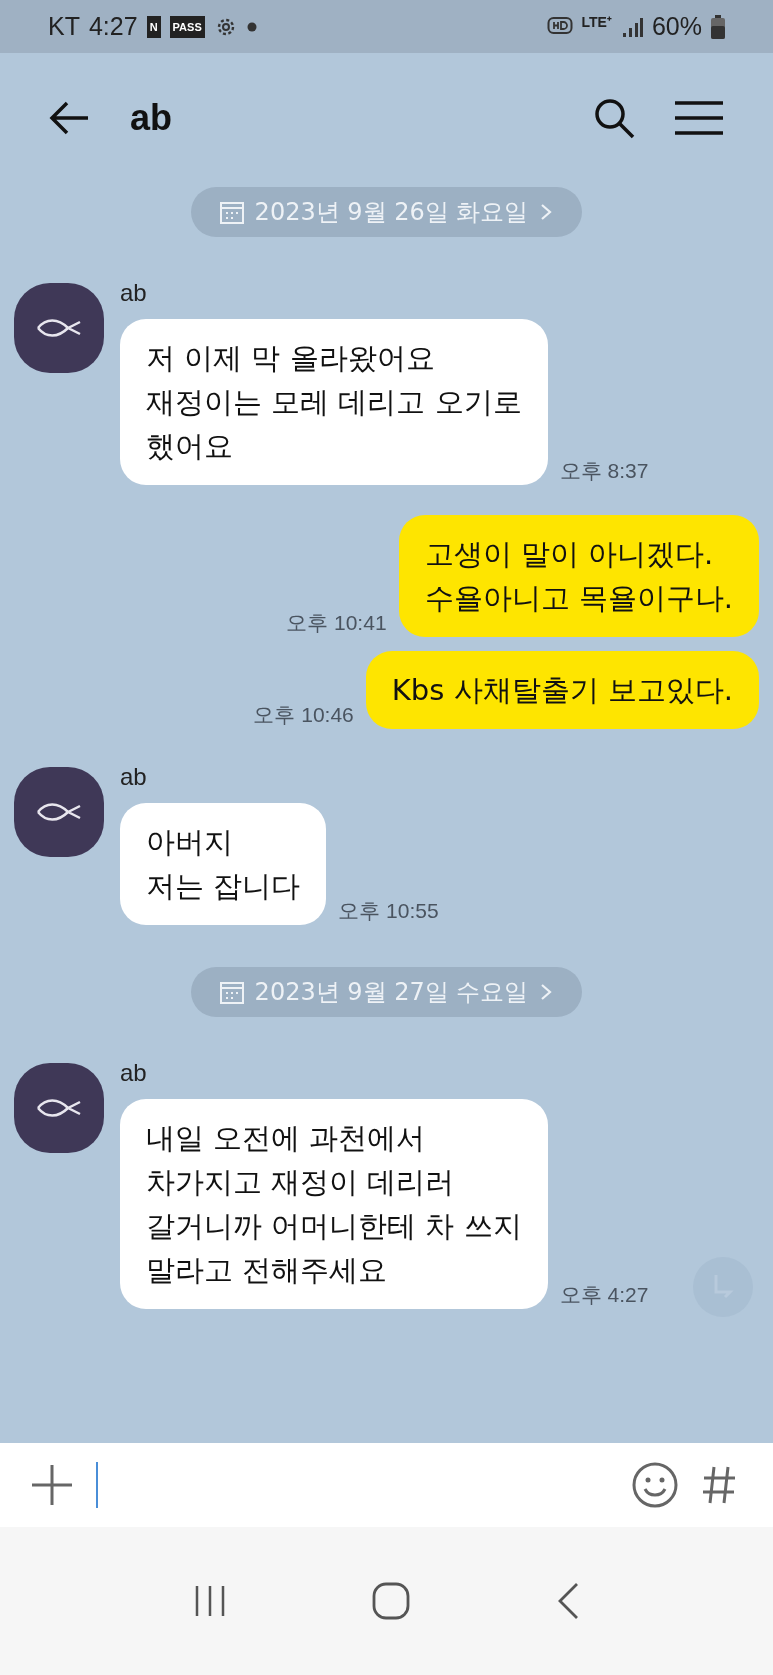  What do you see at coordinates (151, 118) in the screenshot?
I see `chat-title: ab` at bounding box center [151, 118].